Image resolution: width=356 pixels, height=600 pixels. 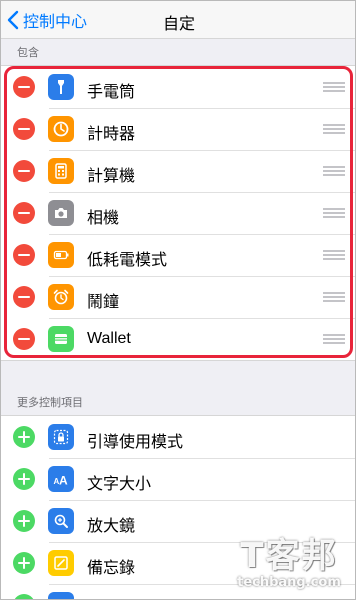 I want to click on guided-access-icon, so click(x=61, y=437).